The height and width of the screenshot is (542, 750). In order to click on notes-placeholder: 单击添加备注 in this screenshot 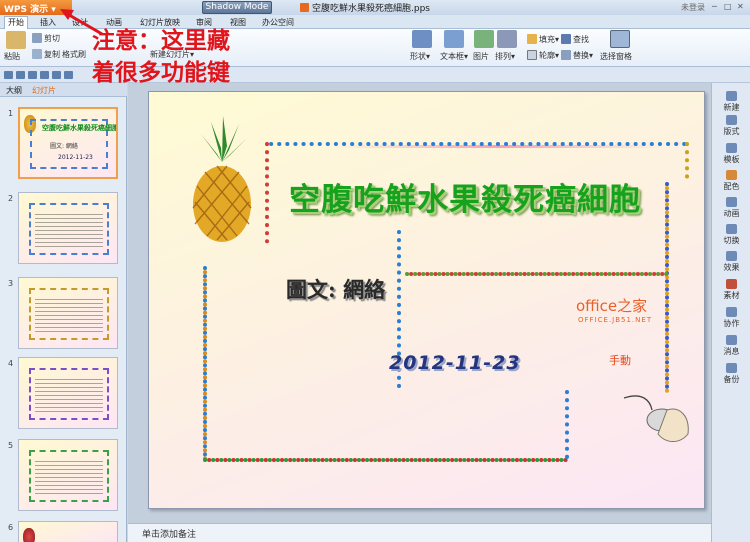, I will do `click(169, 535)`.